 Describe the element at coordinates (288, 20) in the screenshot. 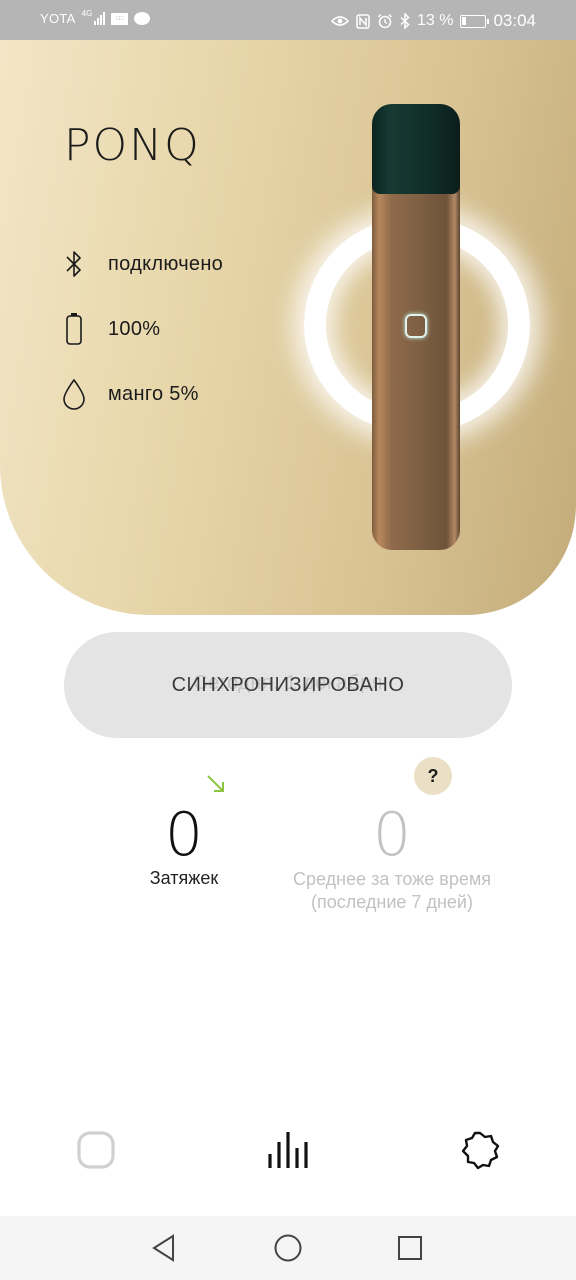

I see `status-bar: YOTA 4G □□ 13 % 03:04` at that location.